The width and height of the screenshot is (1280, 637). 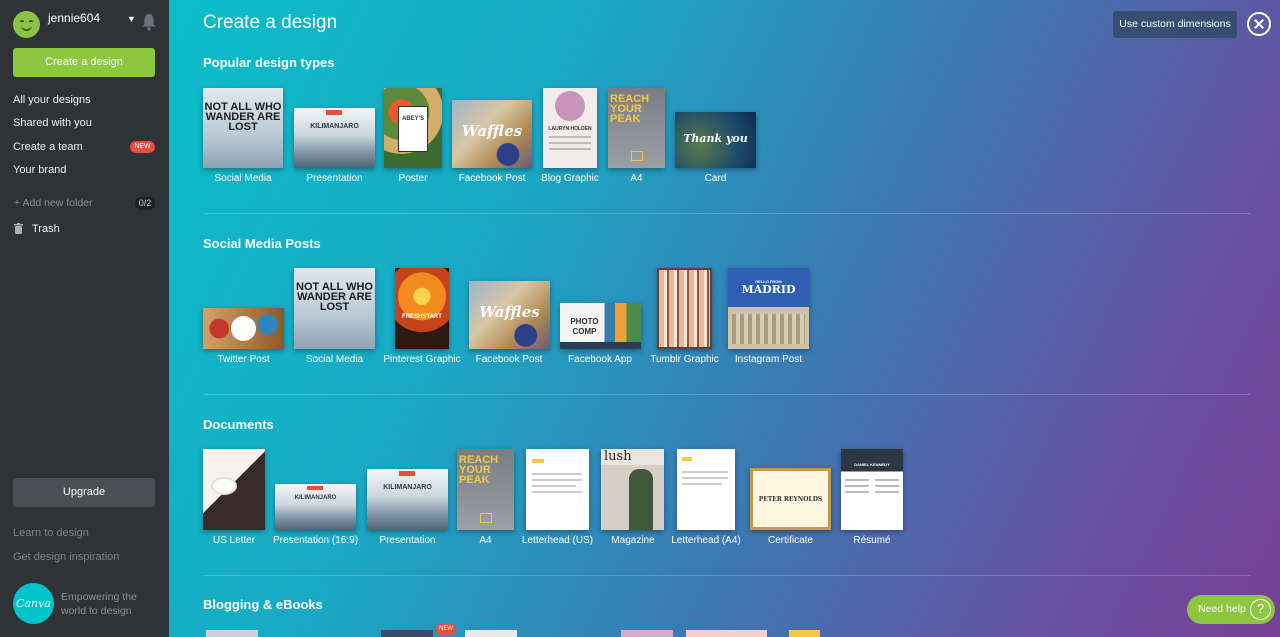 I want to click on section-title: Social Media Posts, so click(x=262, y=243).